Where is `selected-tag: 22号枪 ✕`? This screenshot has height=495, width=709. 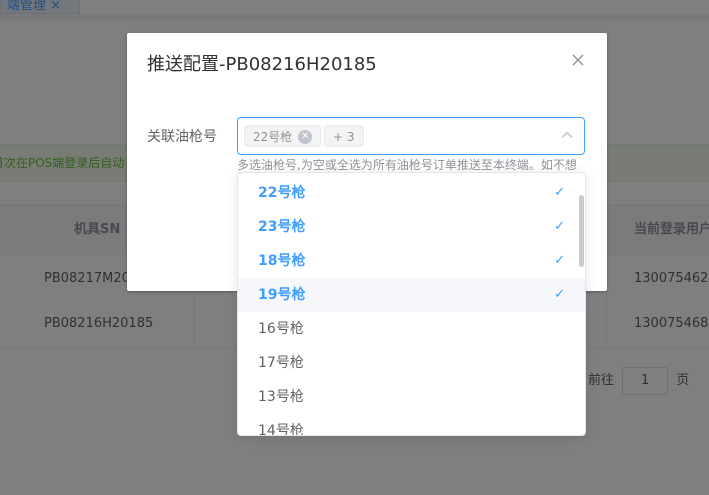
selected-tag: 22号枪 ✕ is located at coordinates (283, 136).